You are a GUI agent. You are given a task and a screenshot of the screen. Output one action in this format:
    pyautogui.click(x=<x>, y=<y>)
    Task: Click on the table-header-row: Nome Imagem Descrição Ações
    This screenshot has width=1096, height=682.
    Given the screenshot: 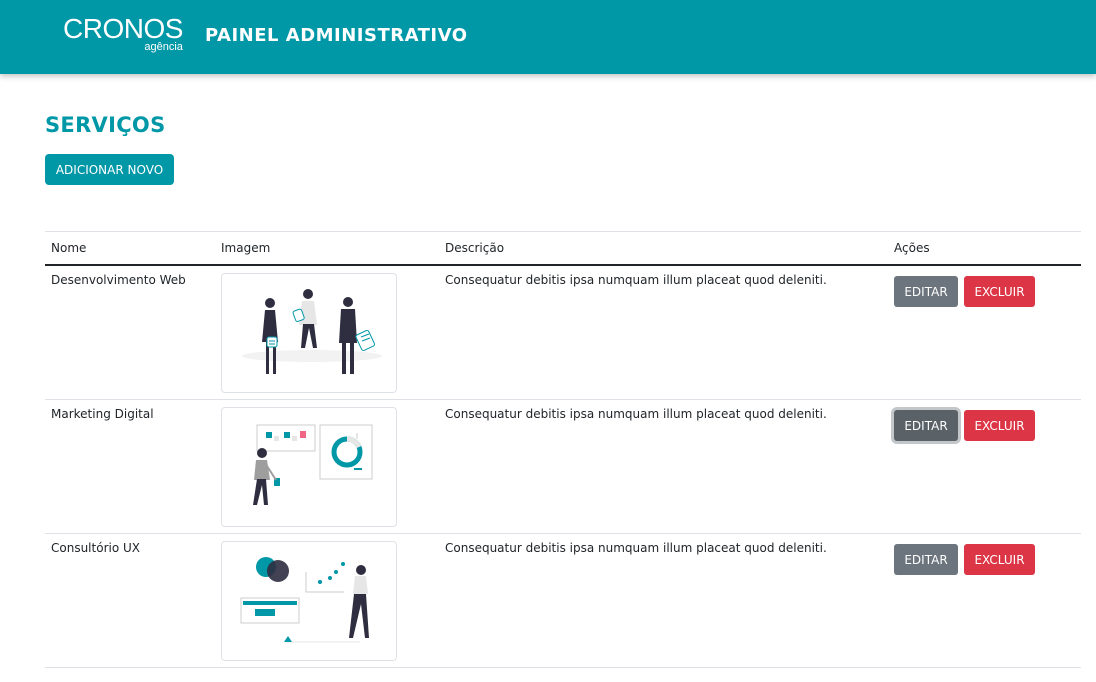 What is the action you would take?
    pyautogui.click(x=563, y=248)
    